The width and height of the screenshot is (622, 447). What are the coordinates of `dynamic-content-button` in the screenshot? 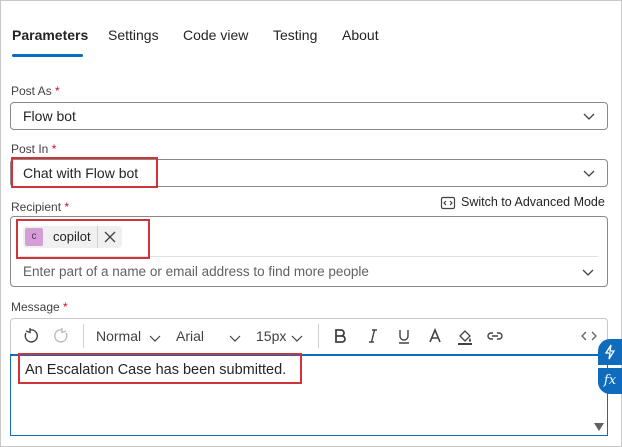 It's located at (610, 352).